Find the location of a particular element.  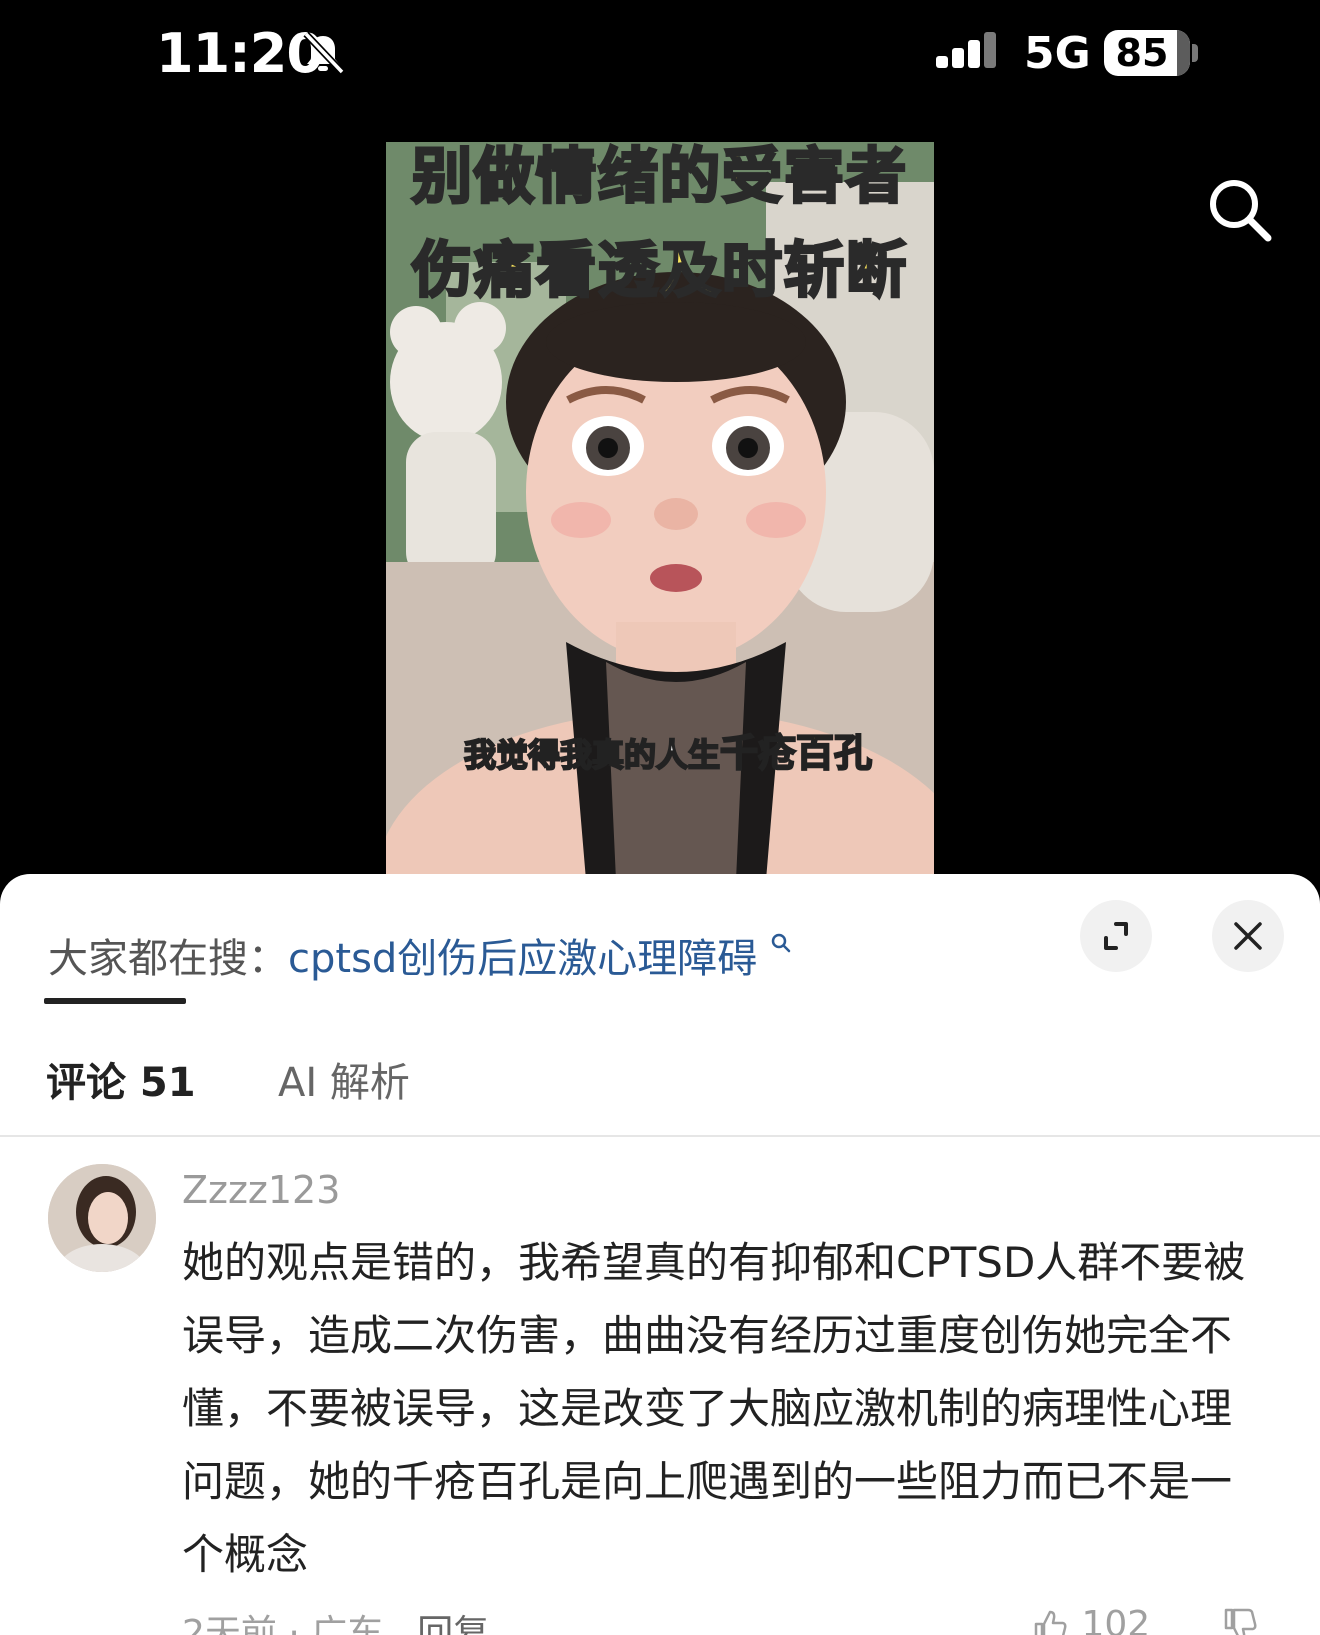

comment-tabs: 评论 51 AI 解析 is located at coordinates (660, 1081).